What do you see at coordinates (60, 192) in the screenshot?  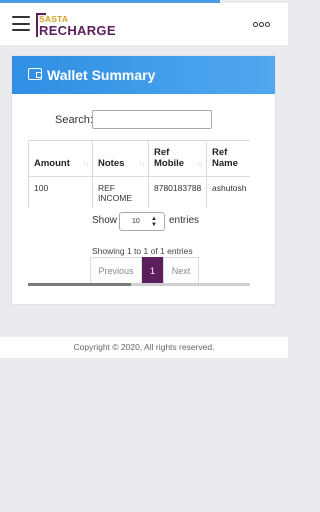 I see `cell-amount: 100` at bounding box center [60, 192].